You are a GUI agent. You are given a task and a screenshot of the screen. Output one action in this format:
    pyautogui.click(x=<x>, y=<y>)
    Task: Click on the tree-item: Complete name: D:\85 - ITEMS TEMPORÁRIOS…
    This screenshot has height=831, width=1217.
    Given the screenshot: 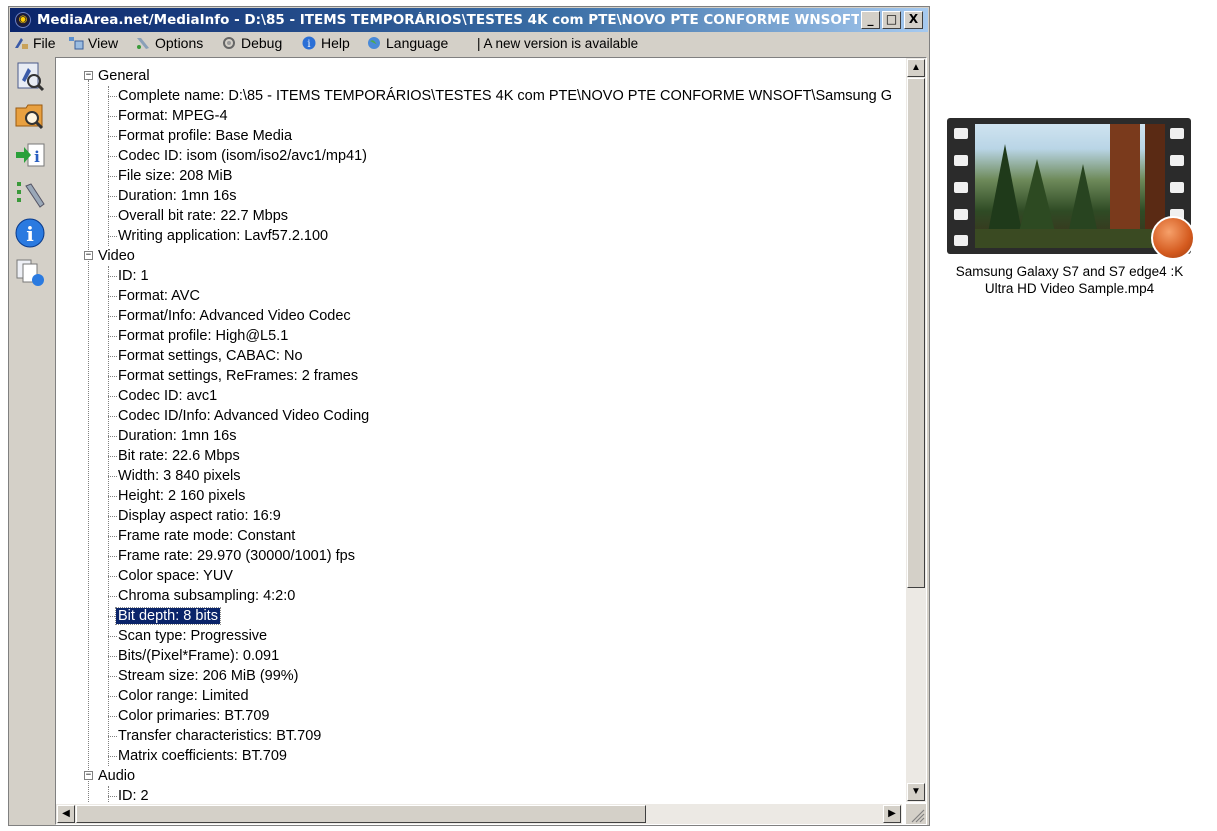 What is the action you would take?
    pyautogui.click(x=505, y=96)
    